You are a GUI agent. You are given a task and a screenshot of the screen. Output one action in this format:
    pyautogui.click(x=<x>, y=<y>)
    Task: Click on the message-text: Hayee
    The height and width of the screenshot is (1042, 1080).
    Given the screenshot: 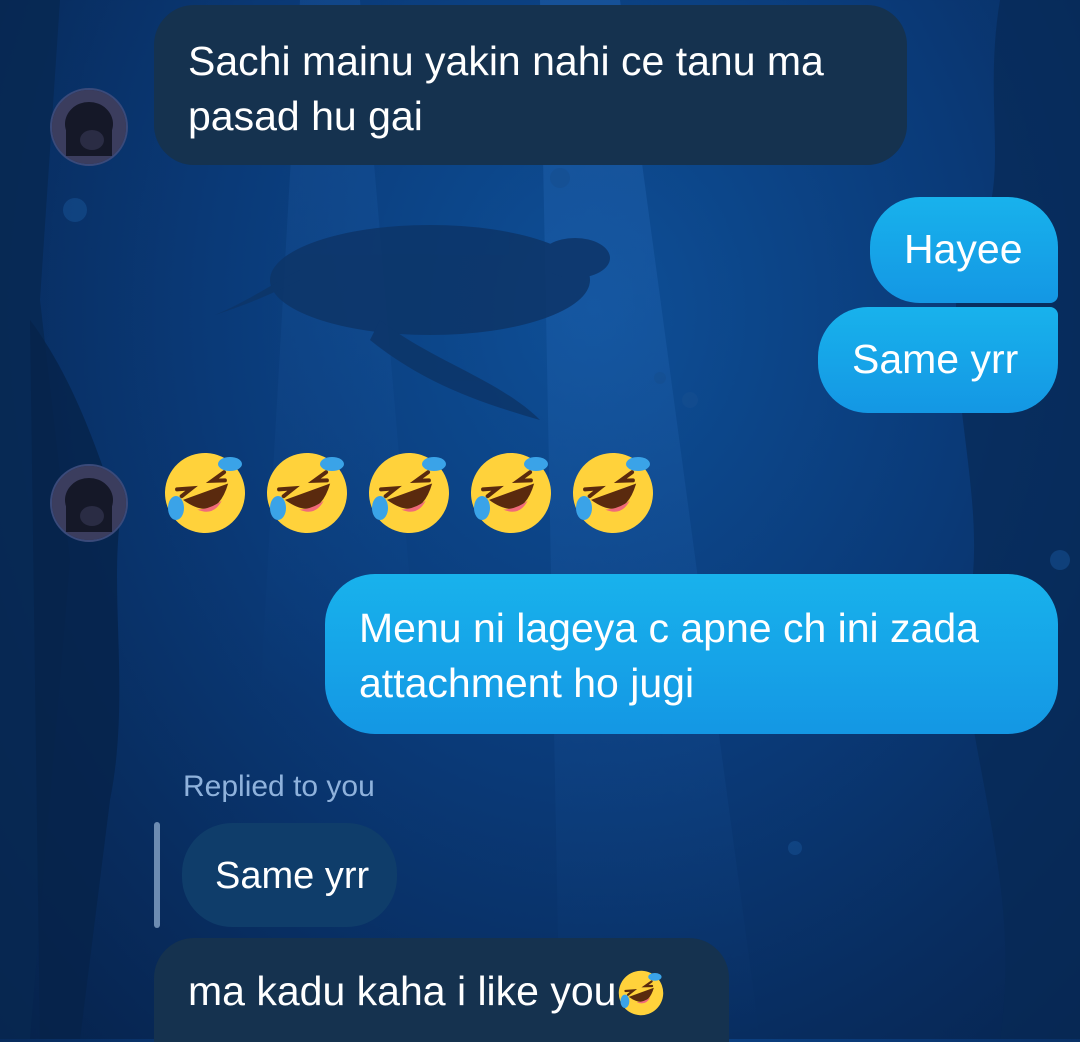 What is the action you would take?
    pyautogui.click(x=963, y=249)
    